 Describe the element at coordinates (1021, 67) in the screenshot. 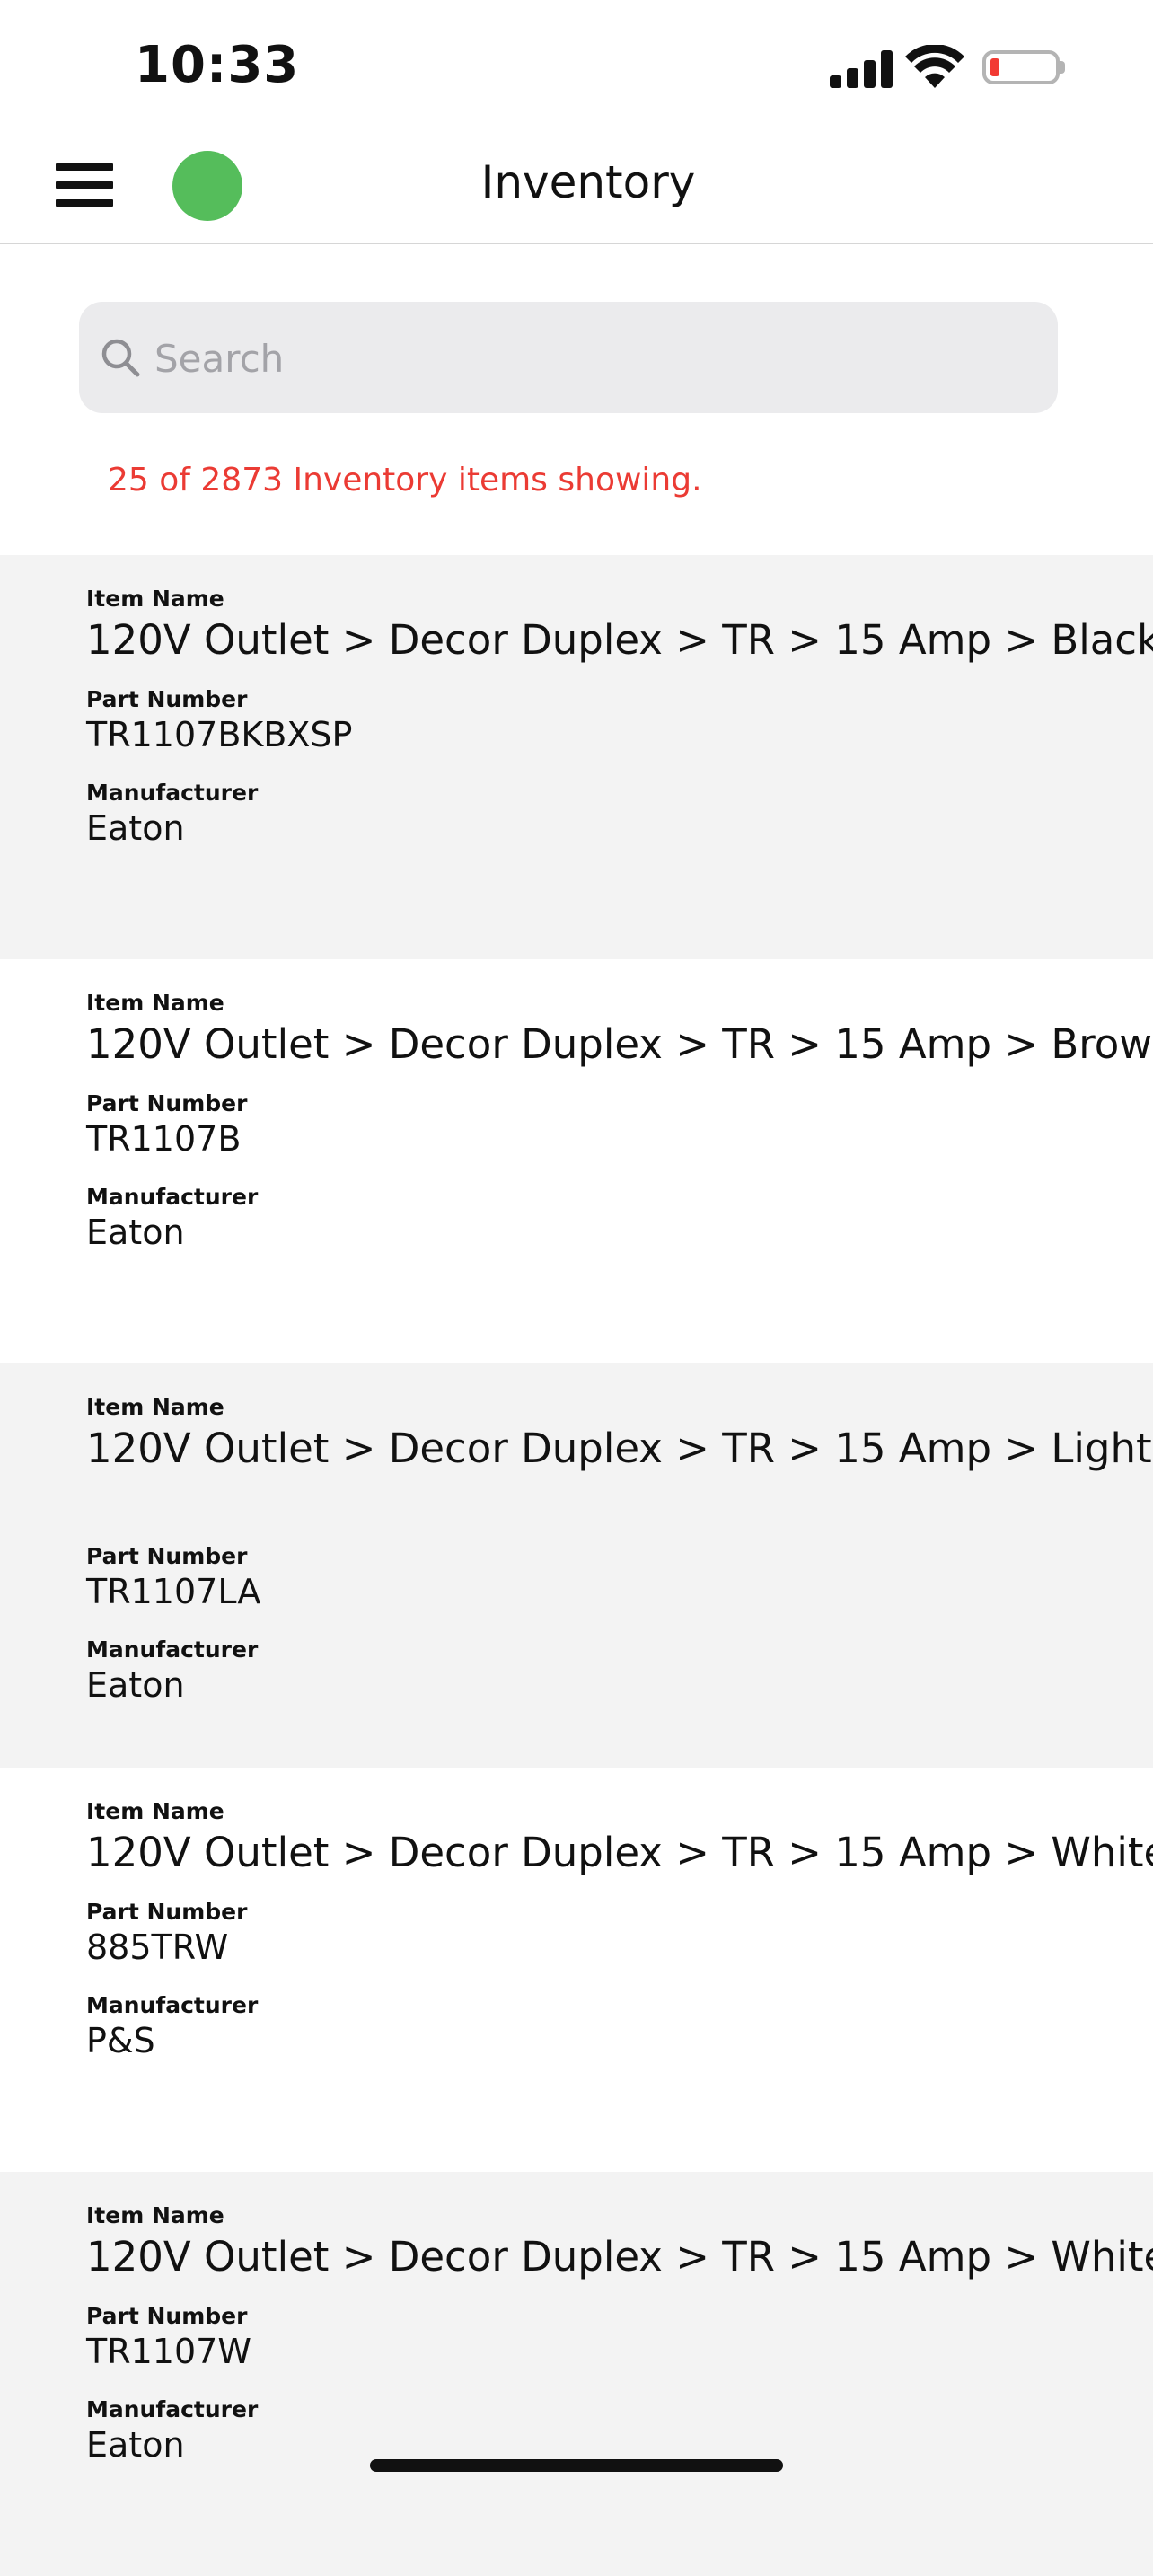

I see `battery-icon` at that location.